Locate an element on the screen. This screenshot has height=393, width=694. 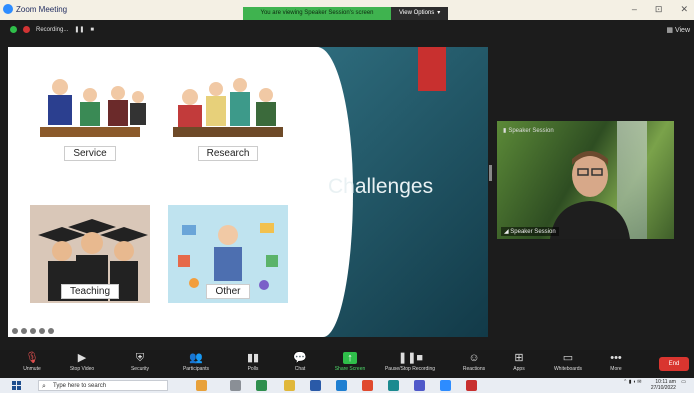
slide-quadrant-teaching: Teaching is located at coordinates (90, 254).